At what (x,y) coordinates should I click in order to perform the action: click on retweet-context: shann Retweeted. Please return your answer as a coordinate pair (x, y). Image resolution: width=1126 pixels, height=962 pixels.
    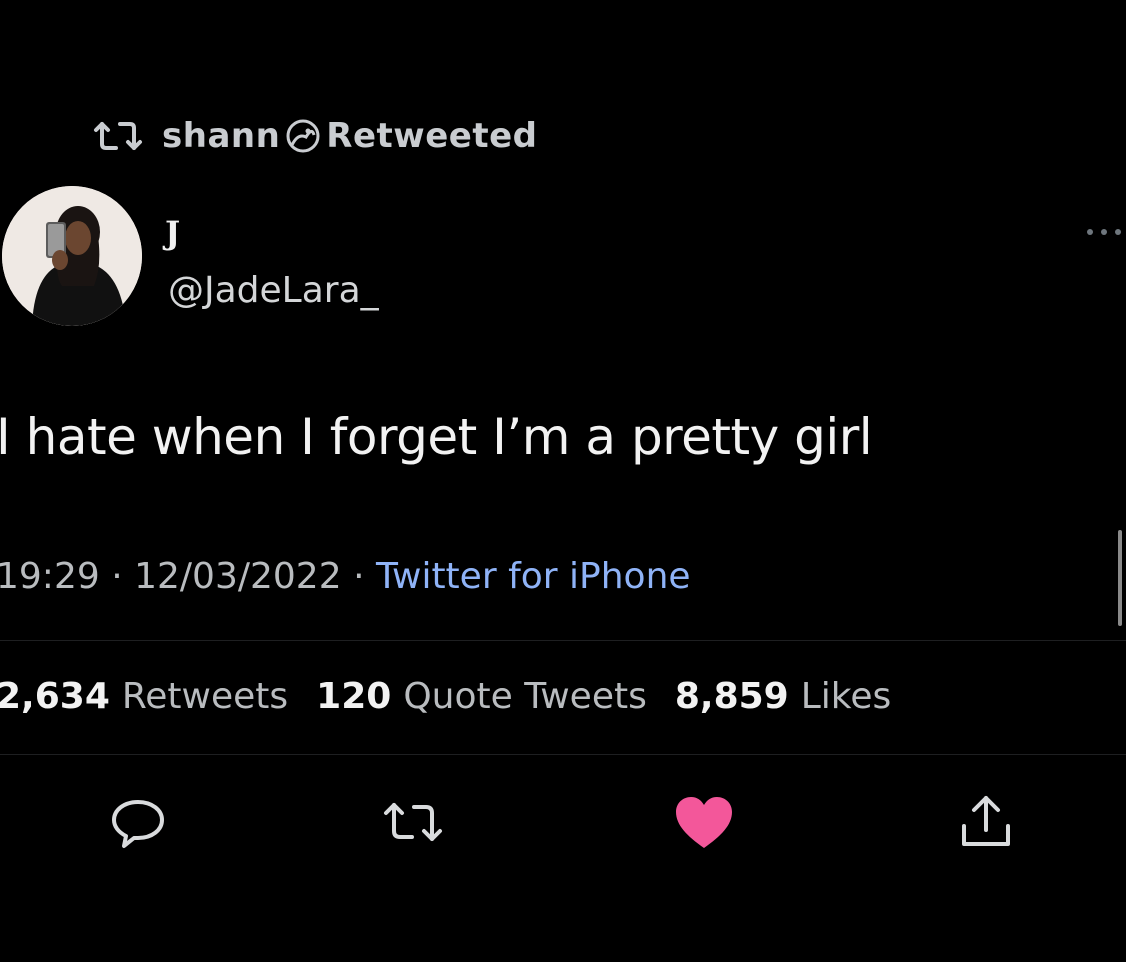
    Looking at the image, I should click on (313, 136).